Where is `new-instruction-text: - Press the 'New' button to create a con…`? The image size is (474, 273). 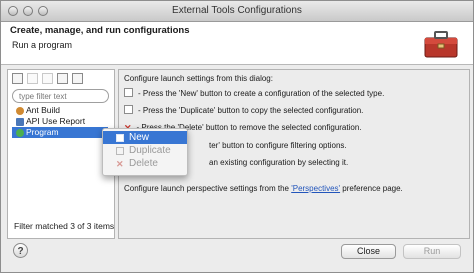
new-instruction-text: - Press the 'New' button to create a con… is located at coordinates (261, 93).